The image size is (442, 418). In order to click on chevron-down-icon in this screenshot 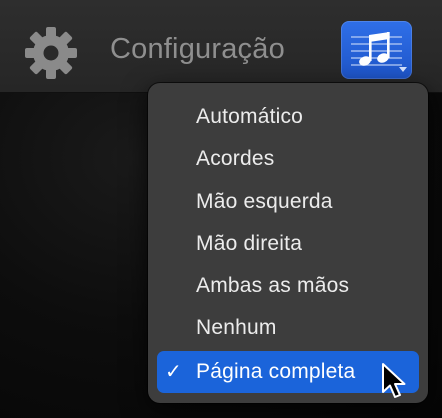, I will do `click(403, 69)`.